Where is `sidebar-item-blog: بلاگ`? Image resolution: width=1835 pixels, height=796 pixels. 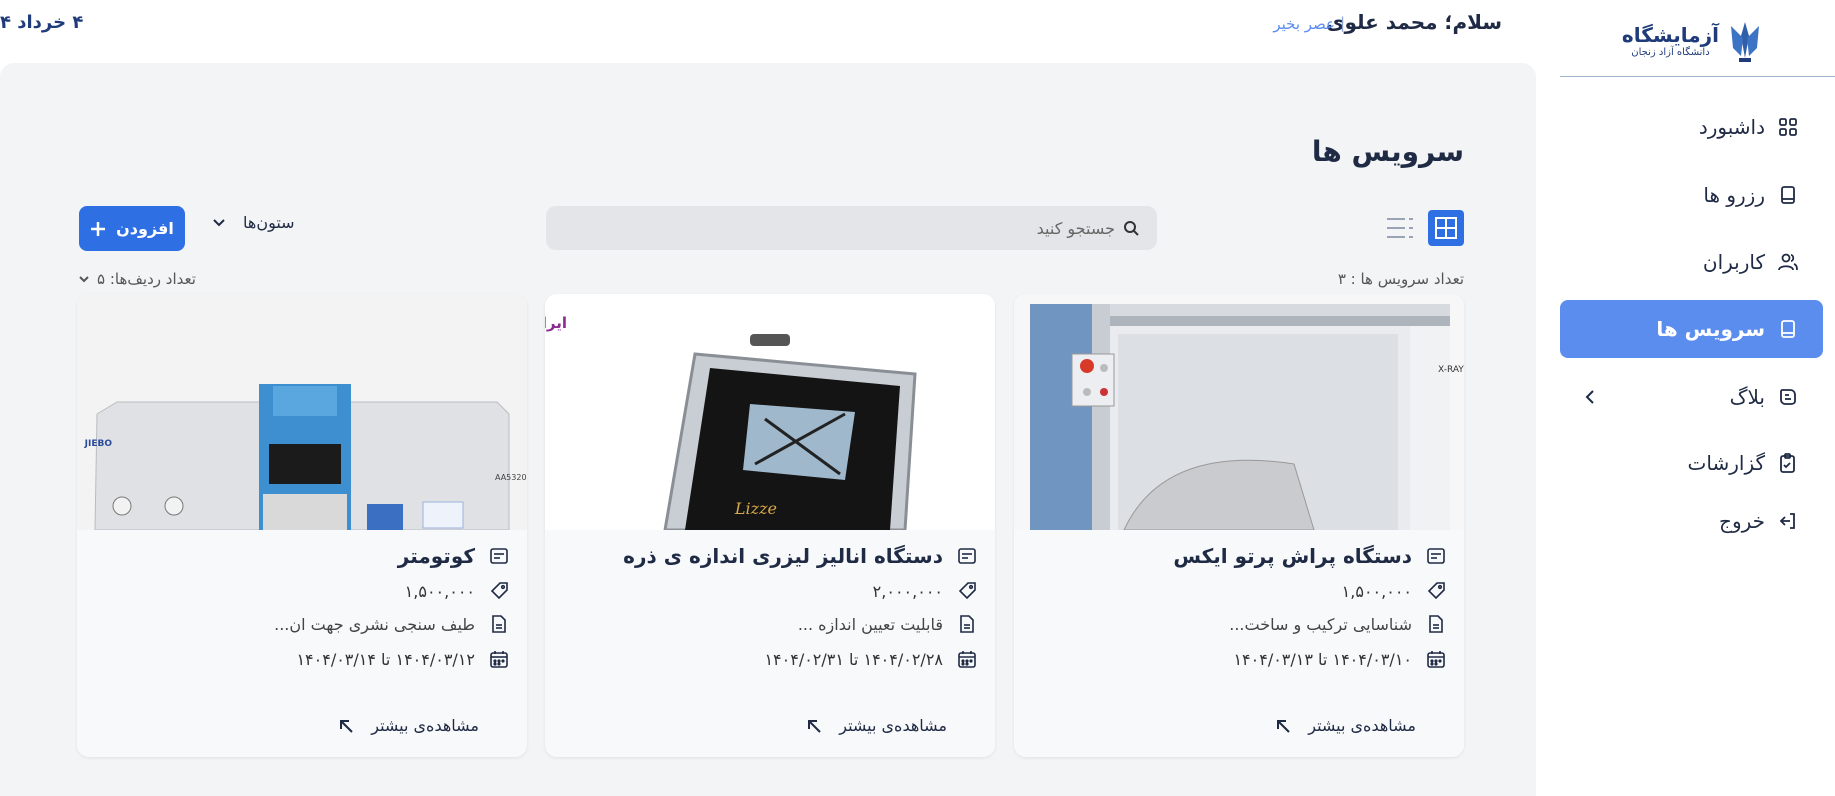
sidebar-item-blog: بلاگ is located at coordinates (1691, 397).